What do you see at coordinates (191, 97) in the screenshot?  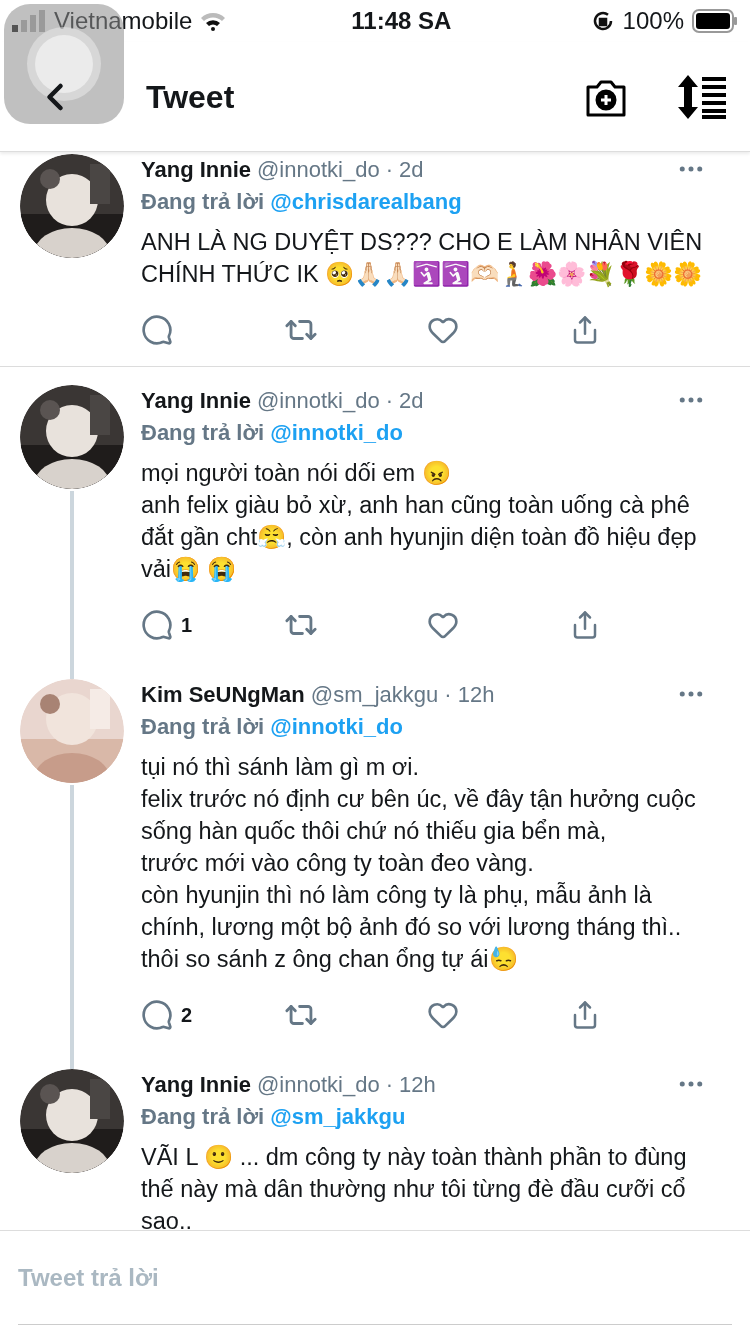 I see `page-title: Tweet` at bounding box center [191, 97].